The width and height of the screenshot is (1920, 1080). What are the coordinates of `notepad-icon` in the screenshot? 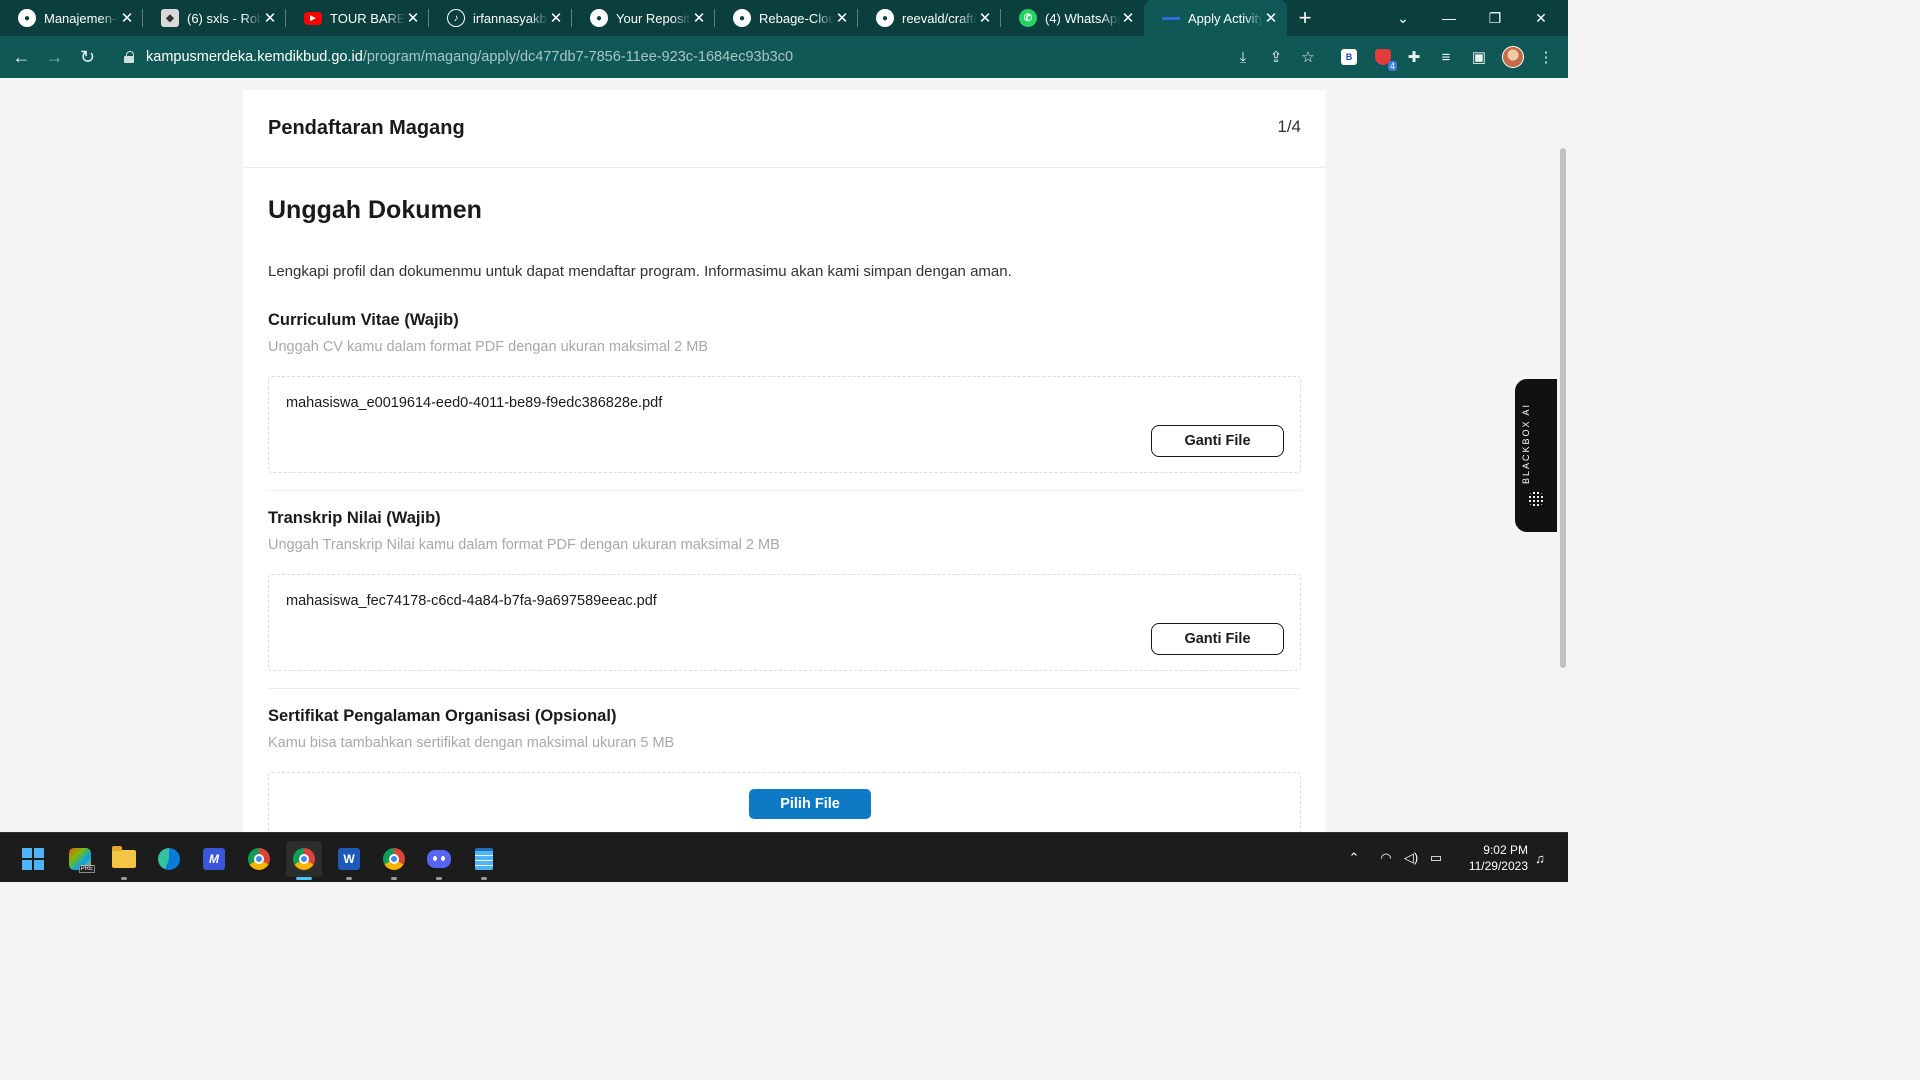 It's located at (484, 859).